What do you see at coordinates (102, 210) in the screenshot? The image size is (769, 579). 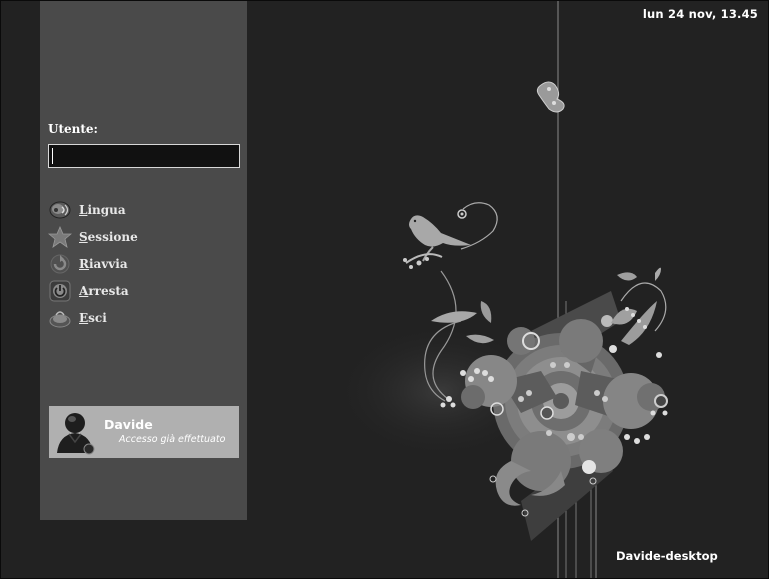 I see `menu-item-language-label: Lingua` at bounding box center [102, 210].